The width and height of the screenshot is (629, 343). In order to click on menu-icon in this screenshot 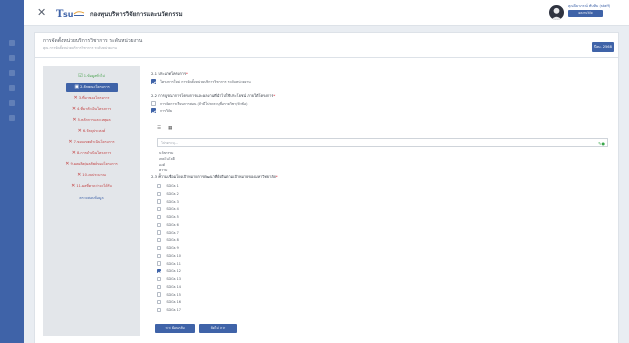, I will do `click(12, 43)`.